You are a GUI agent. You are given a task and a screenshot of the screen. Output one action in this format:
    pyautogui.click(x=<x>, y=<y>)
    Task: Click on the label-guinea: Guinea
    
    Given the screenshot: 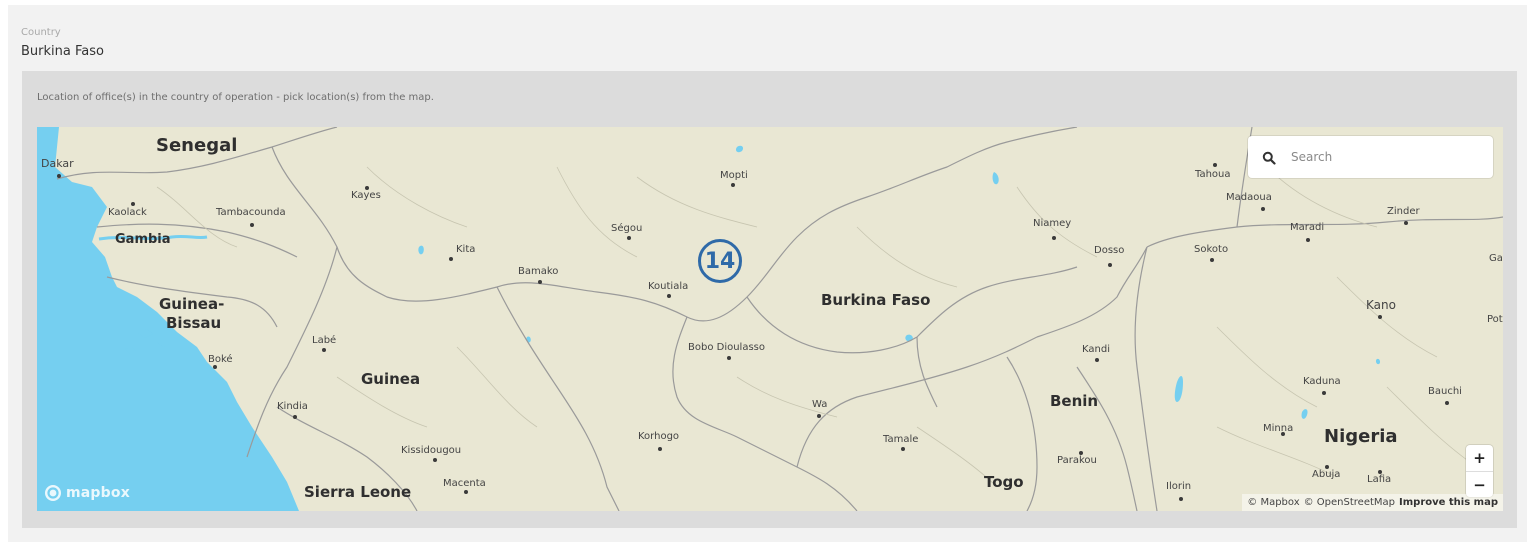 What is the action you would take?
    pyautogui.click(x=391, y=379)
    